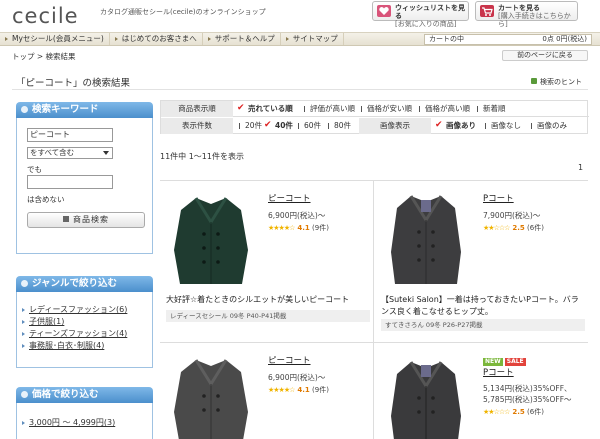  I want to click on product-price: 7,900円(税込)〜, so click(512, 215).